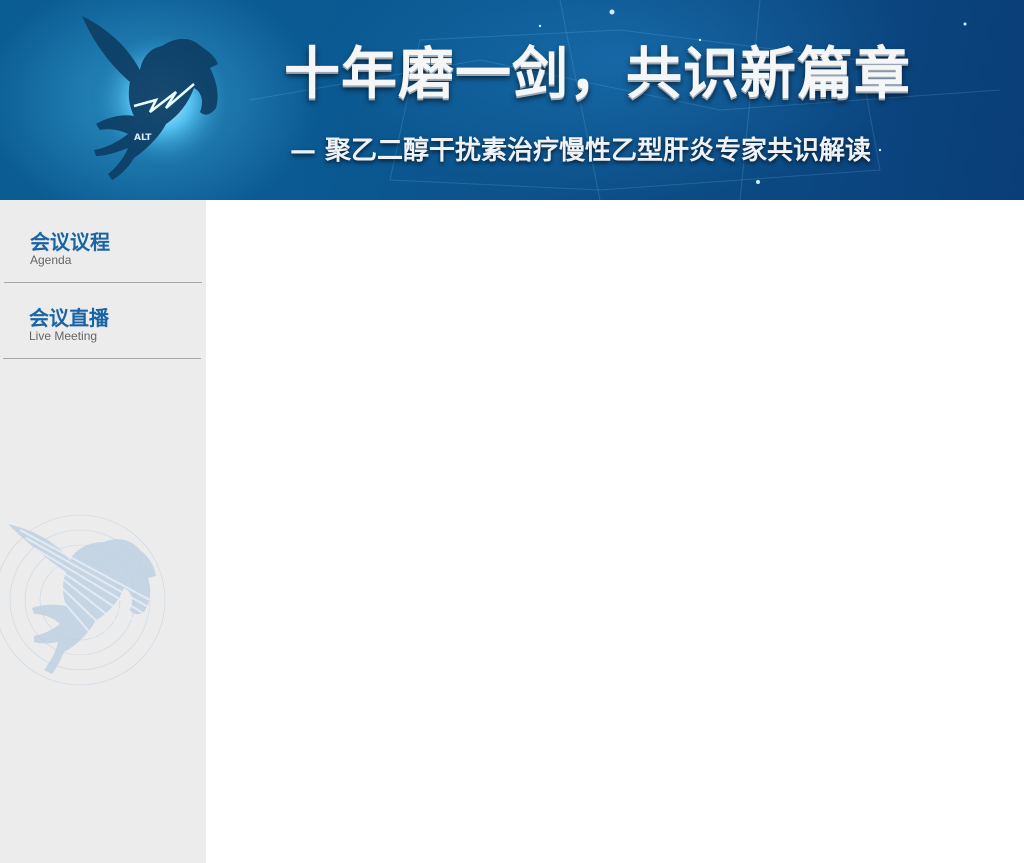 Image resolution: width=1024 pixels, height=863 pixels. What do you see at coordinates (83, 600) in the screenshot?
I see `pegasus-watermark-icon` at bounding box center [83, 600].